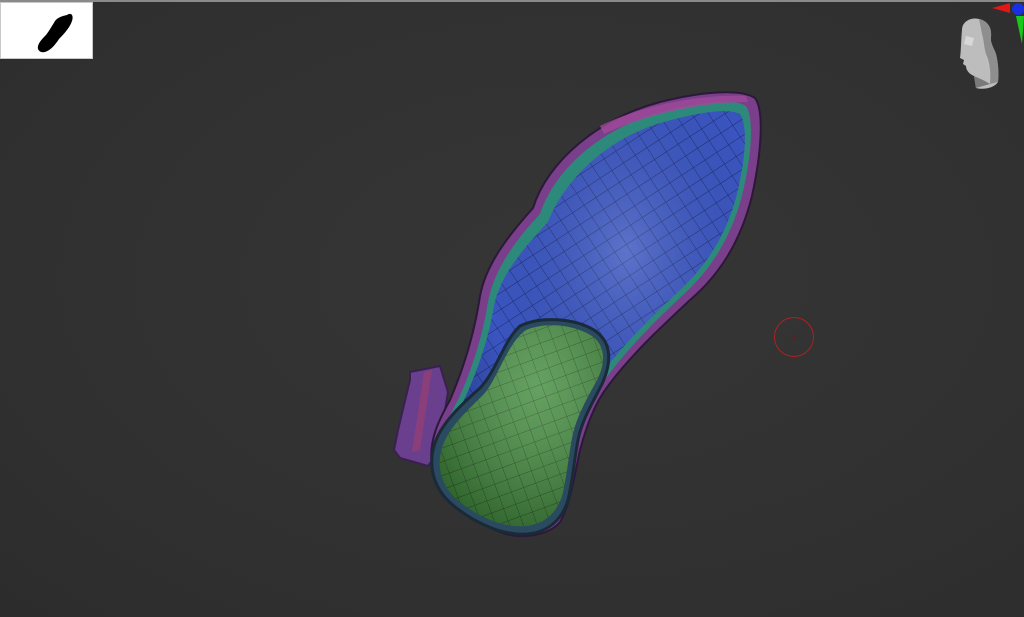 The height and width of the screenshot is (617, 1024). I want to click on brush-cursor-center, so click(794, 337).